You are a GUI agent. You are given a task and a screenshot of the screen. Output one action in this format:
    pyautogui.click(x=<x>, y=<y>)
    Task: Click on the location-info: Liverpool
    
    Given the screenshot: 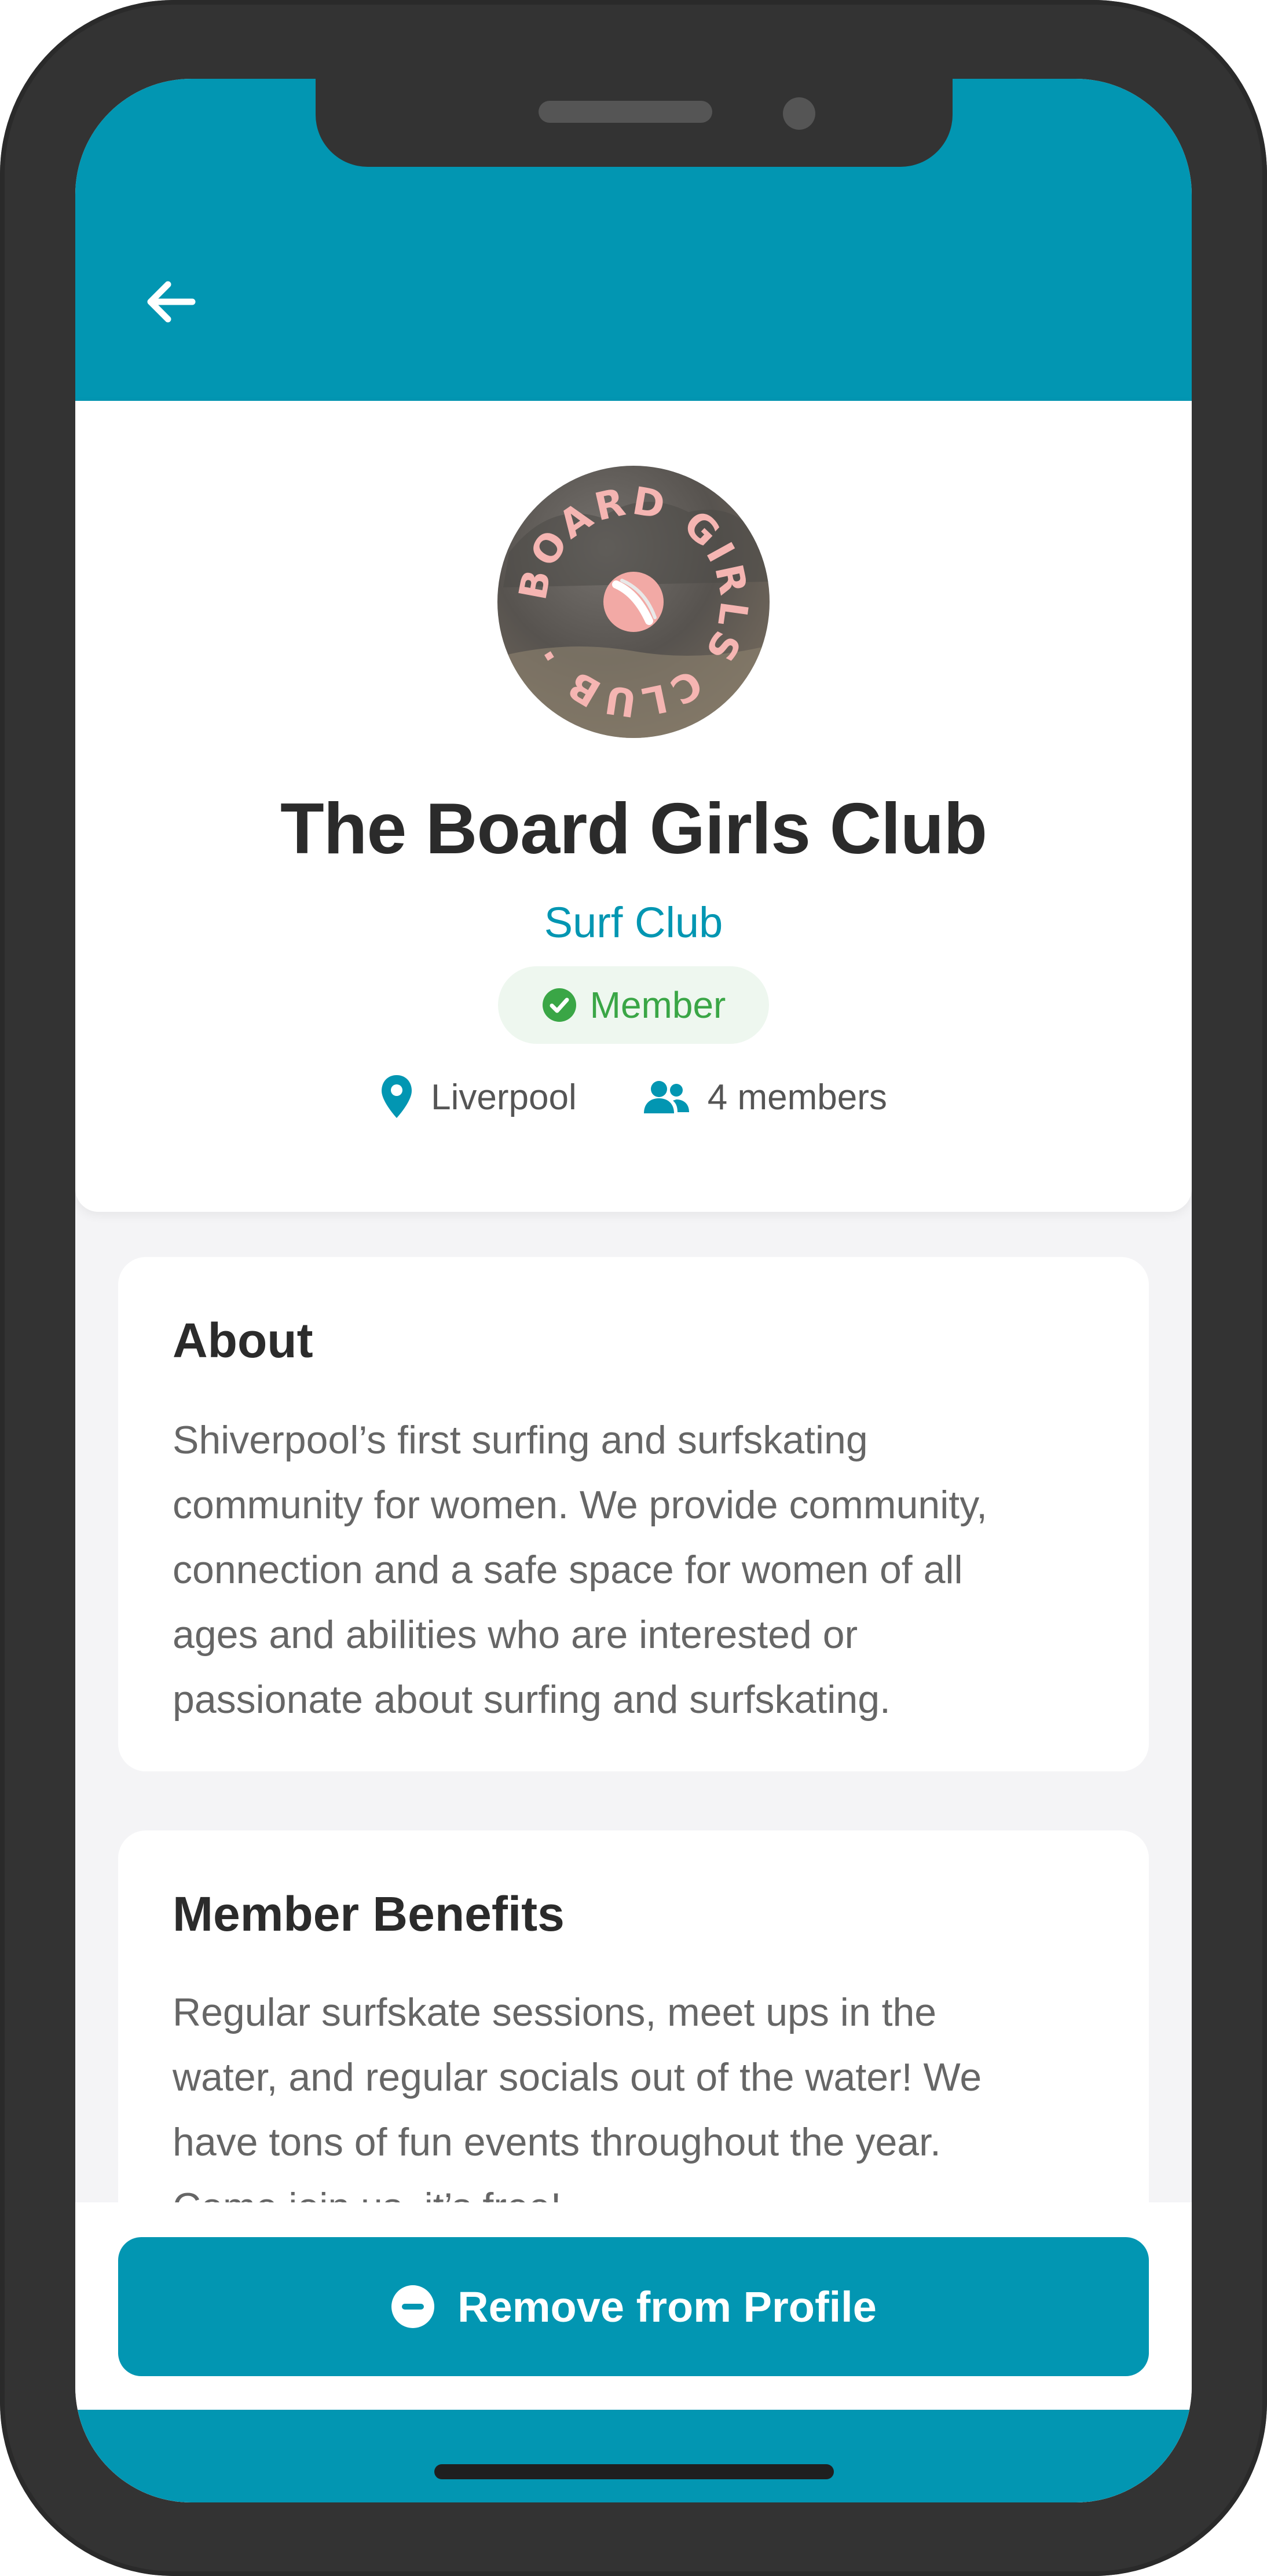 What is the action you would take?
    pyautogui.click(x=478, y=1097)
    